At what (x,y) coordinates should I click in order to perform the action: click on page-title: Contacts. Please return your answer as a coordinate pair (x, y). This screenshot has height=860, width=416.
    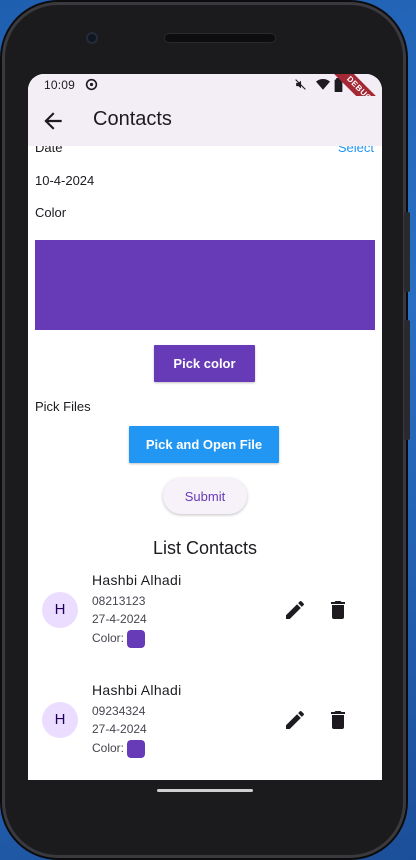
    Looking at the image, I should click on (132, 119).